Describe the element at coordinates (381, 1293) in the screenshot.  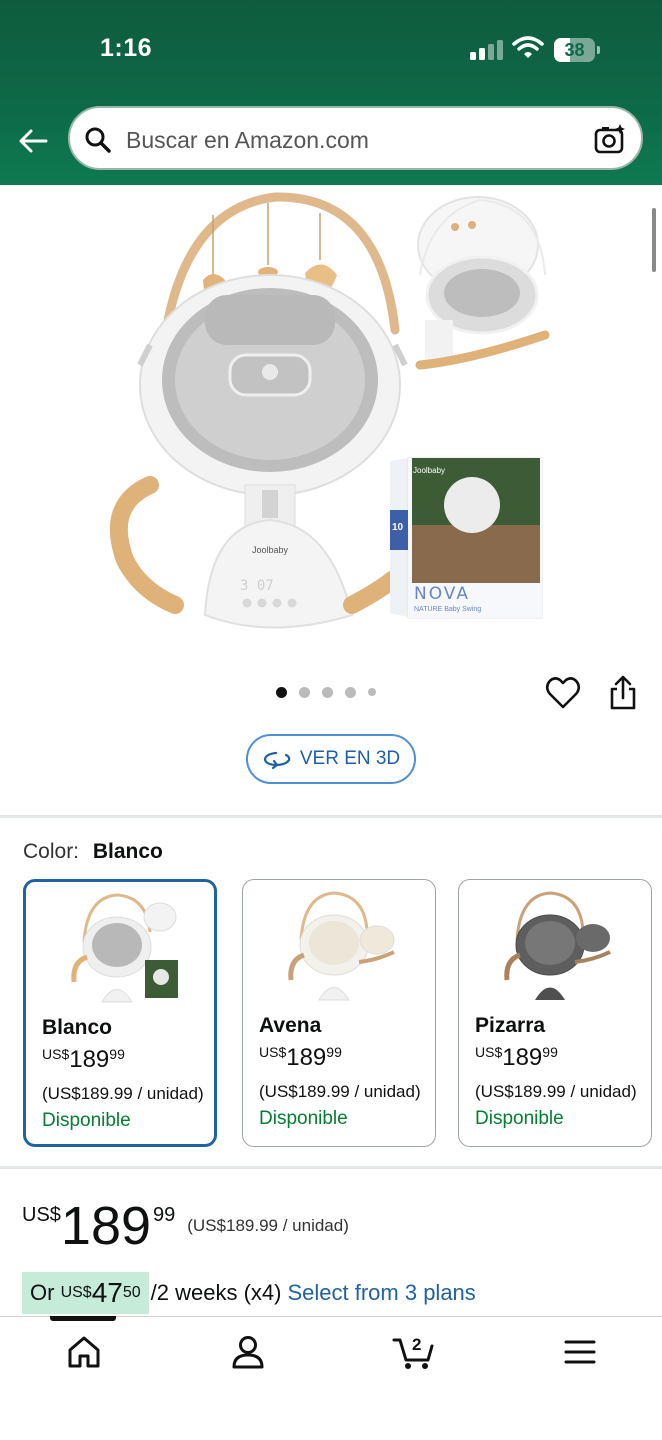
I see `select-plans-link: Select from 3 plans` at that location.